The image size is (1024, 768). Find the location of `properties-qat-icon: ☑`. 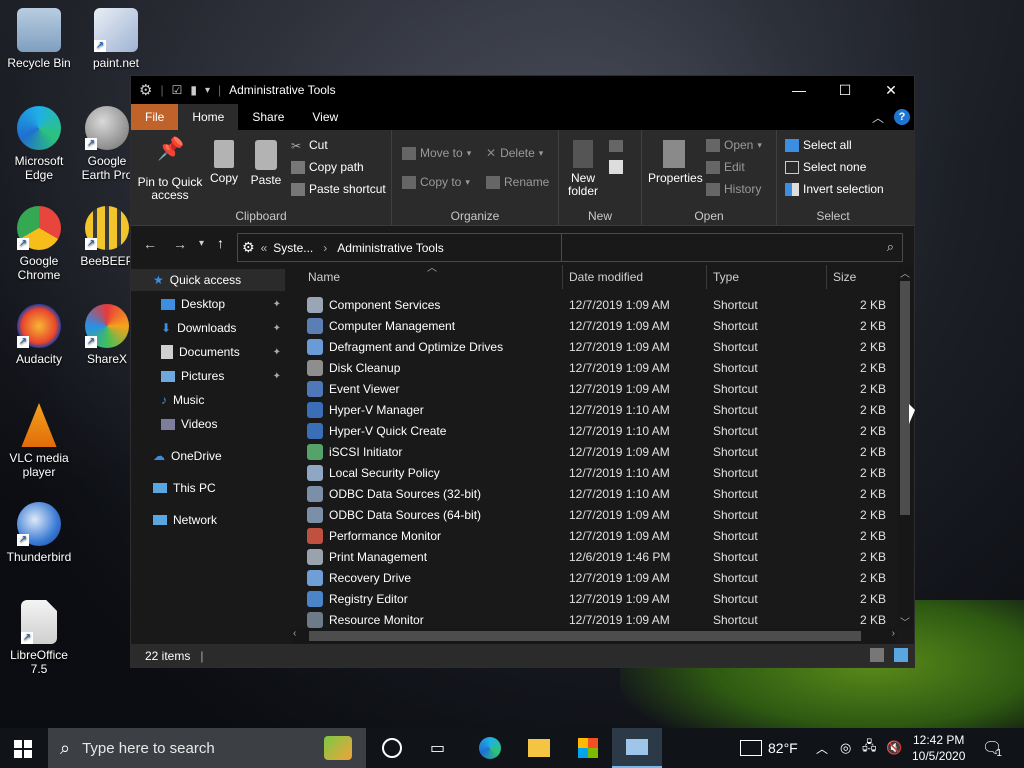

properties-qat-icon: ☑ is located at coordinates (177, 90).